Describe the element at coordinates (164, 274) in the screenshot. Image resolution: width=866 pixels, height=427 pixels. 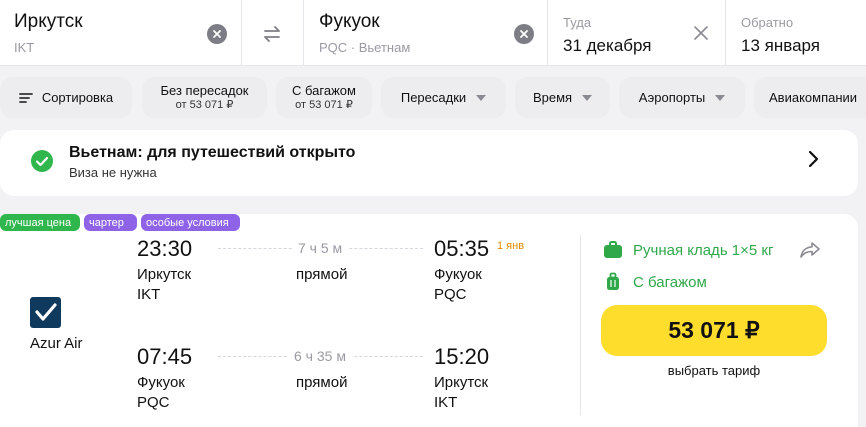
I see `outbound-departure-city: Иркутск` at that location.